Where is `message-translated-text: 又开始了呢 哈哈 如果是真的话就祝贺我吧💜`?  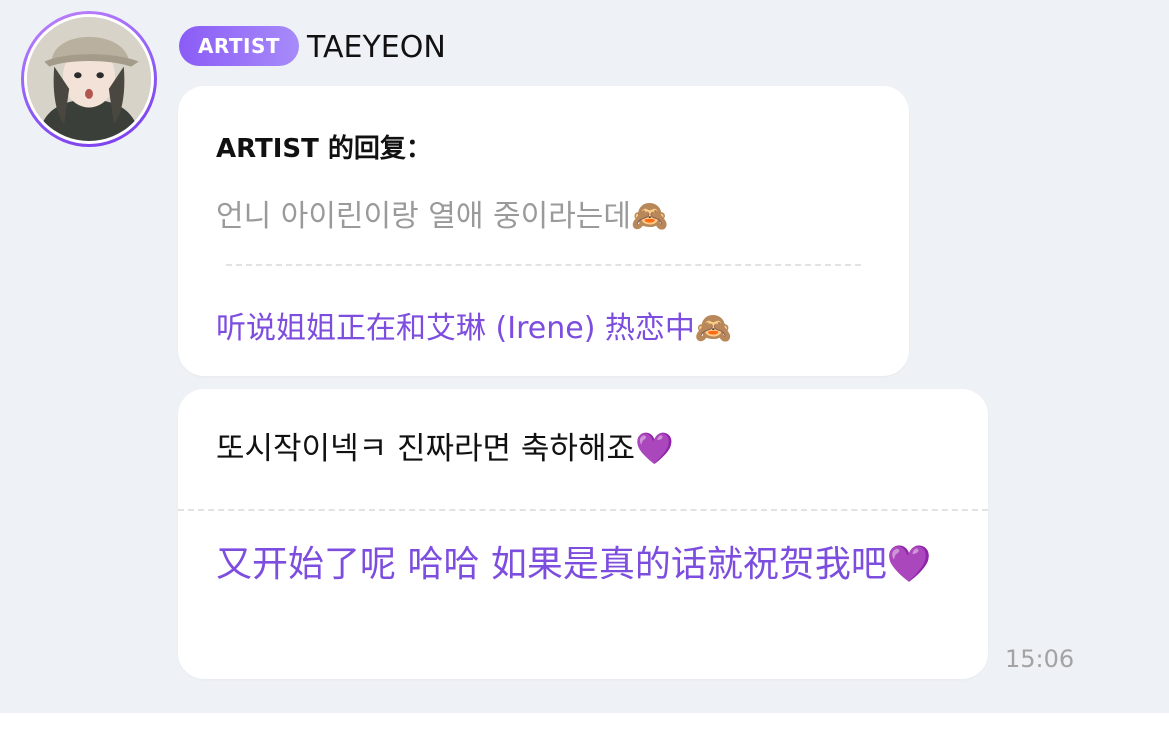 message-translated-text: 又开始了呢 哈哈 如果是真的话就祝贺我吧💜 is located at coordinates (574, 564).